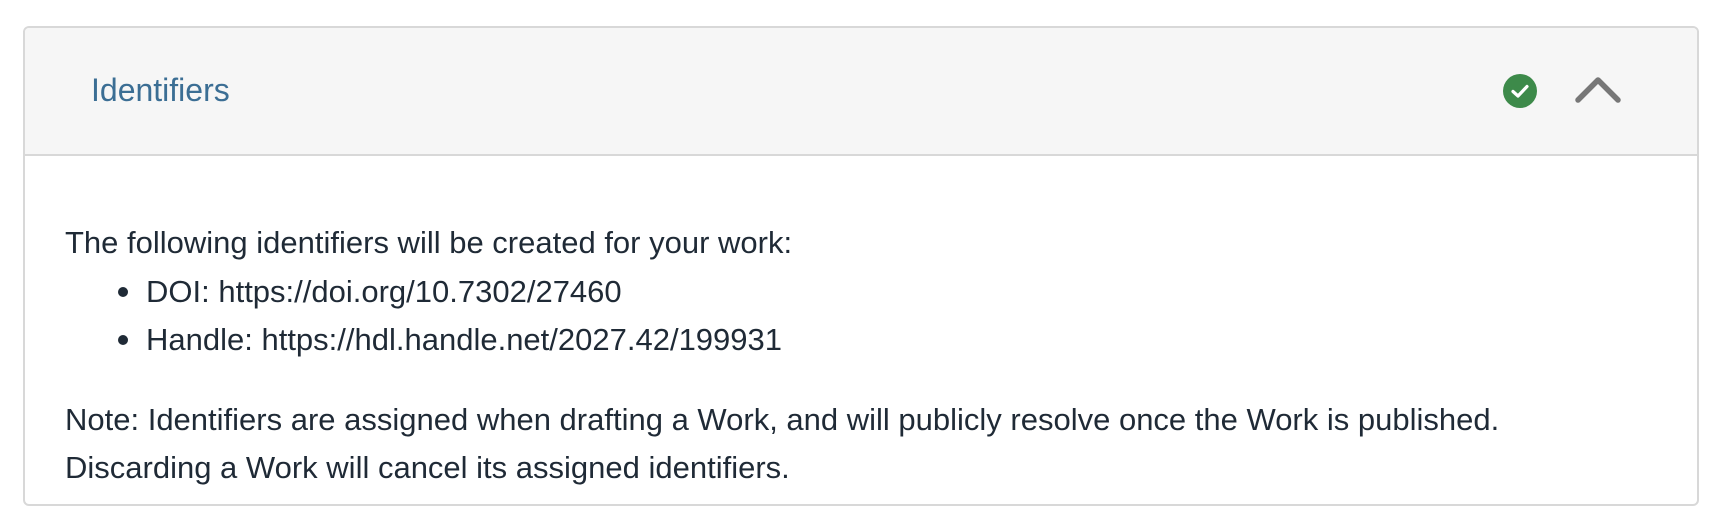  I want to click on check-circle-icon, so click(1520, 91).